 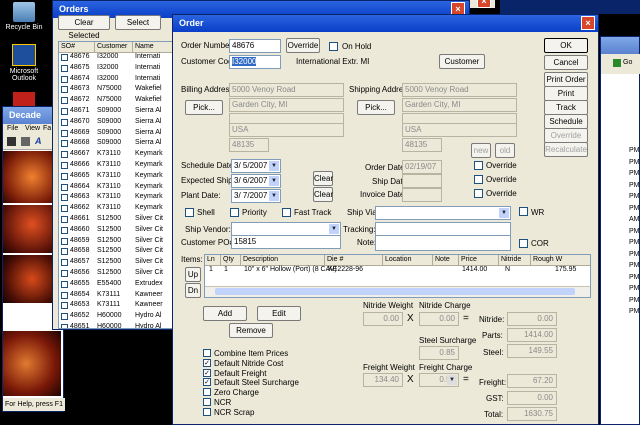 What do you see at coordinates (532, 381) in the screenshot?
I see `freight-field: 67.20` at bounding box center [532, 381].